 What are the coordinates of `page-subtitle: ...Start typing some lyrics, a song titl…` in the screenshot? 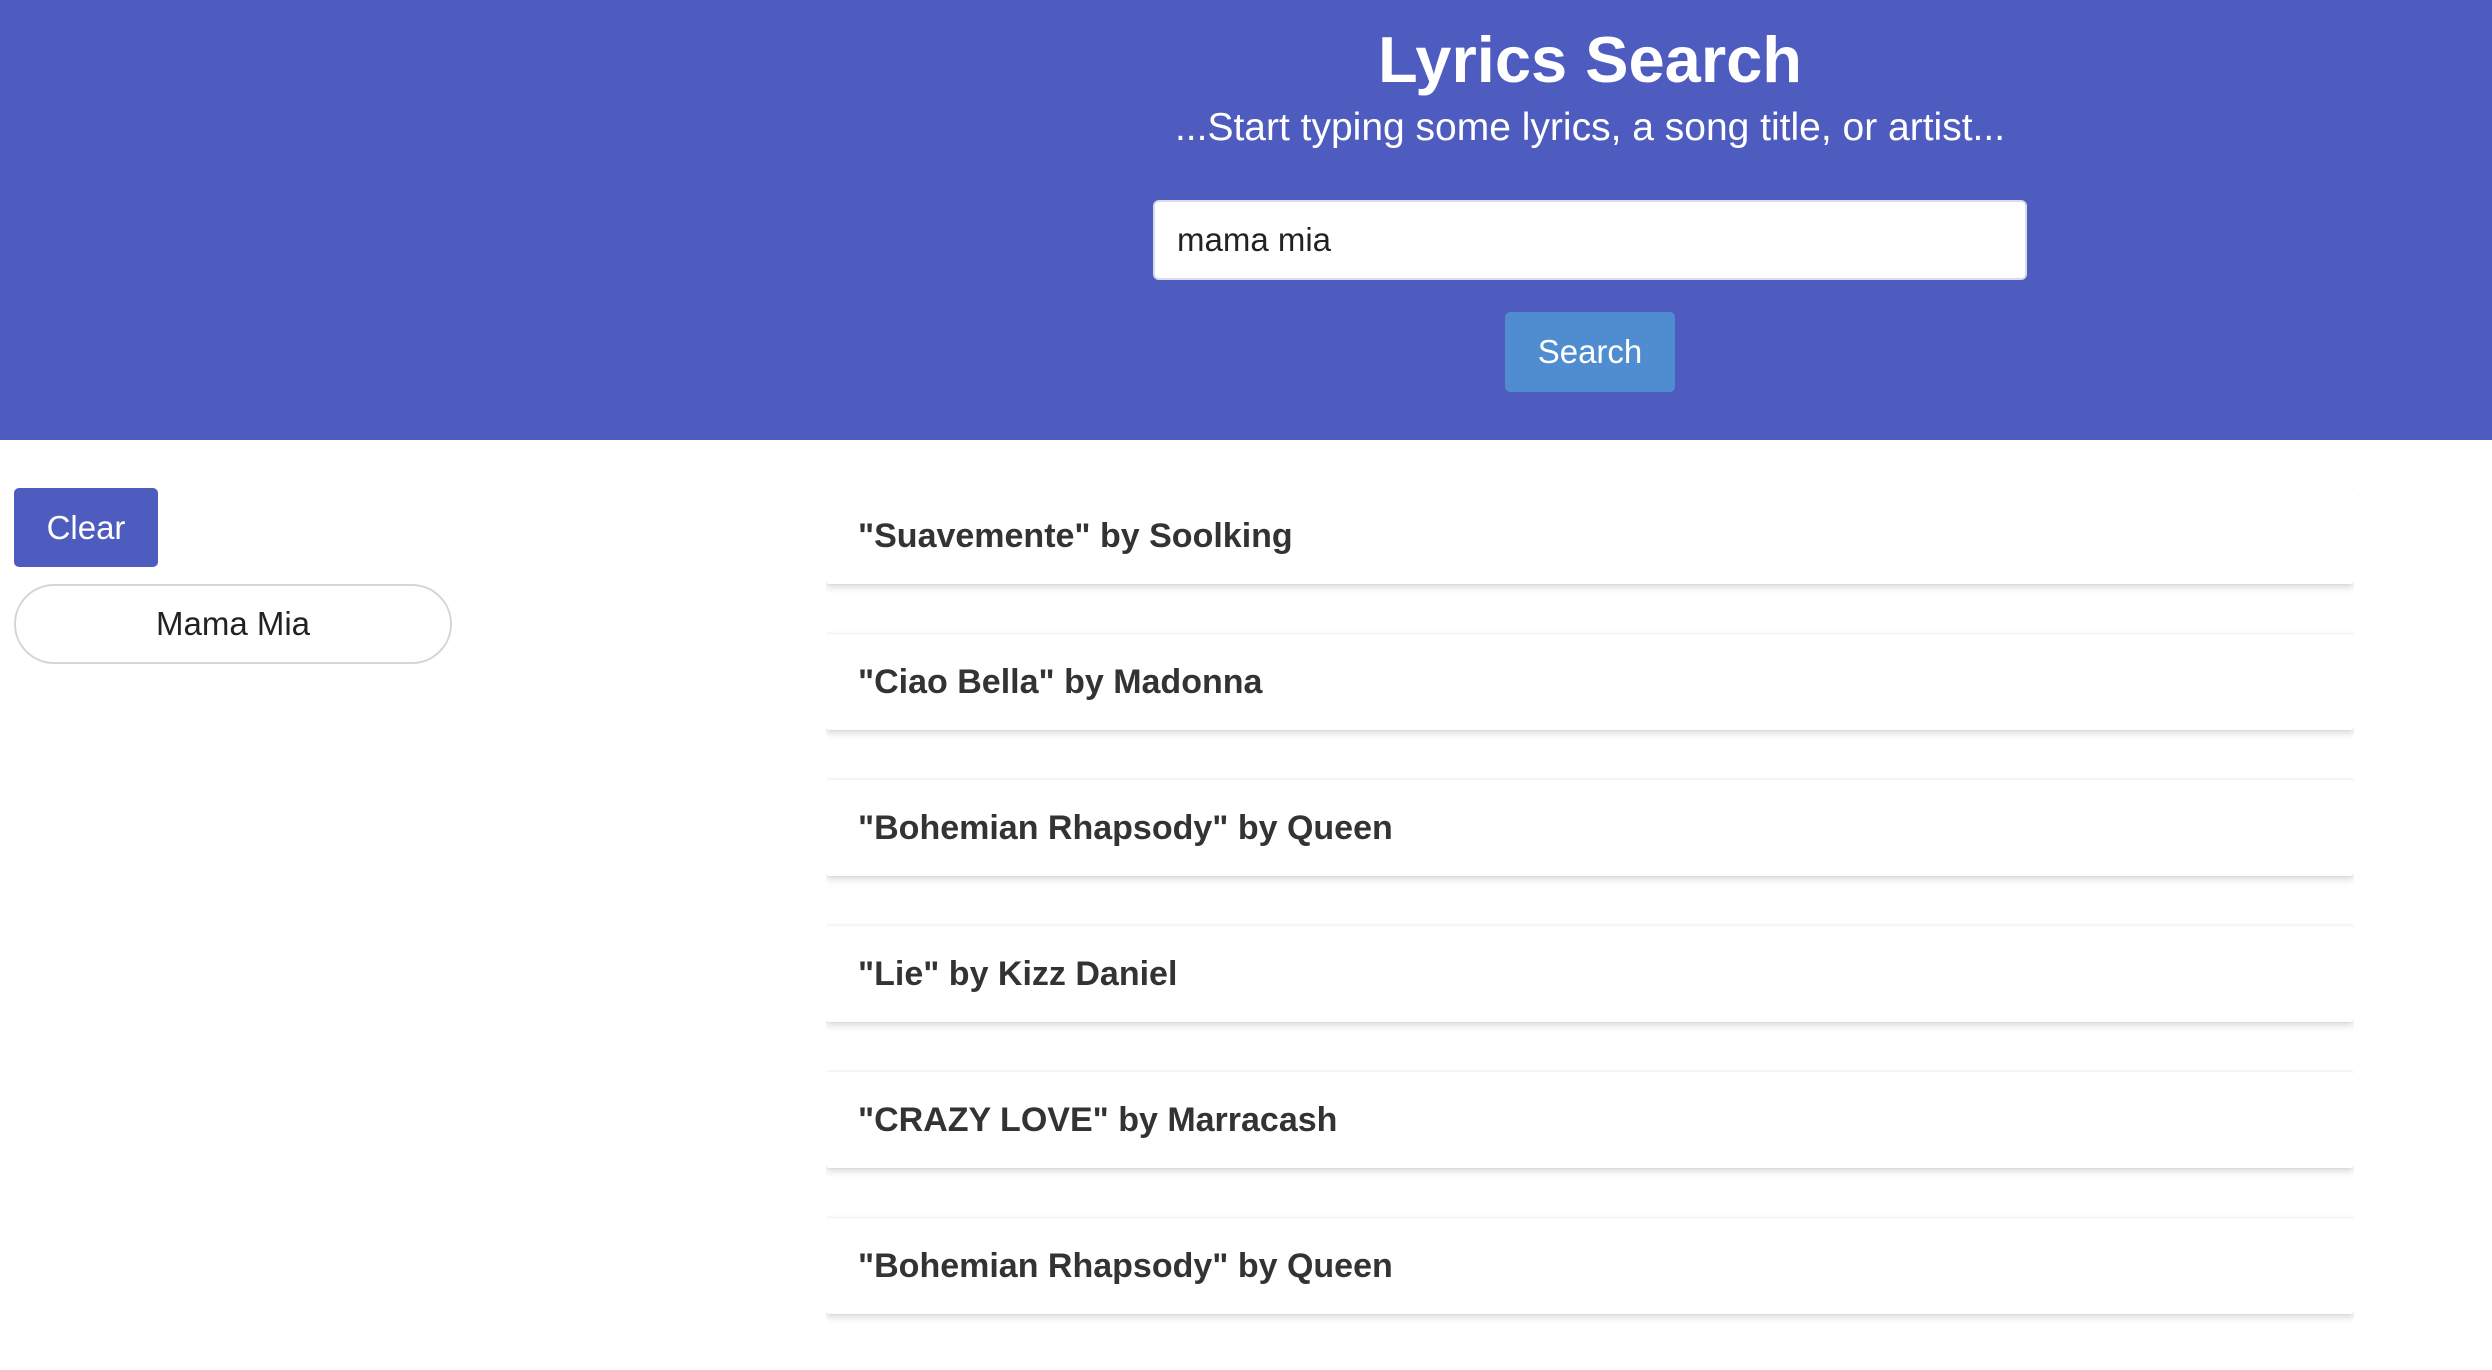 It's located at (1590, 127).